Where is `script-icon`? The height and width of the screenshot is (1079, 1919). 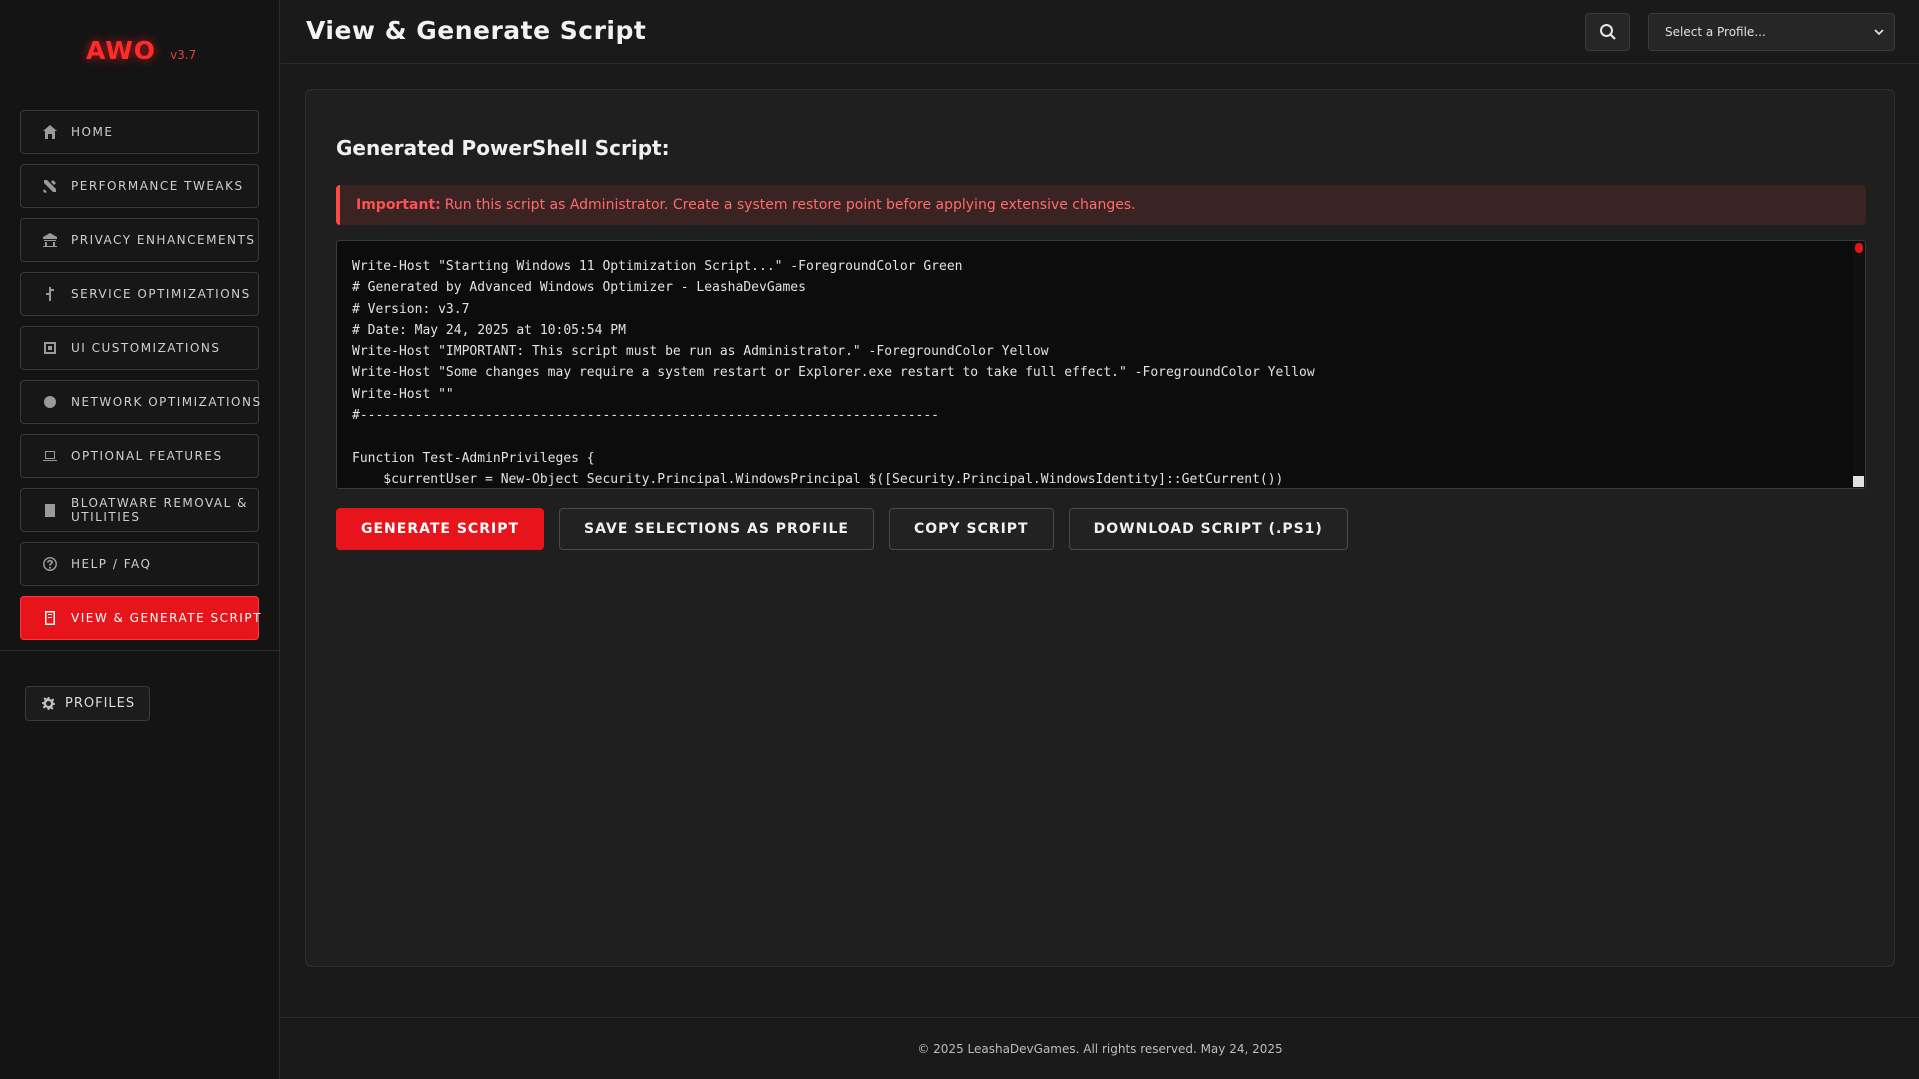
script-icon is located at coordinates (50, 618).